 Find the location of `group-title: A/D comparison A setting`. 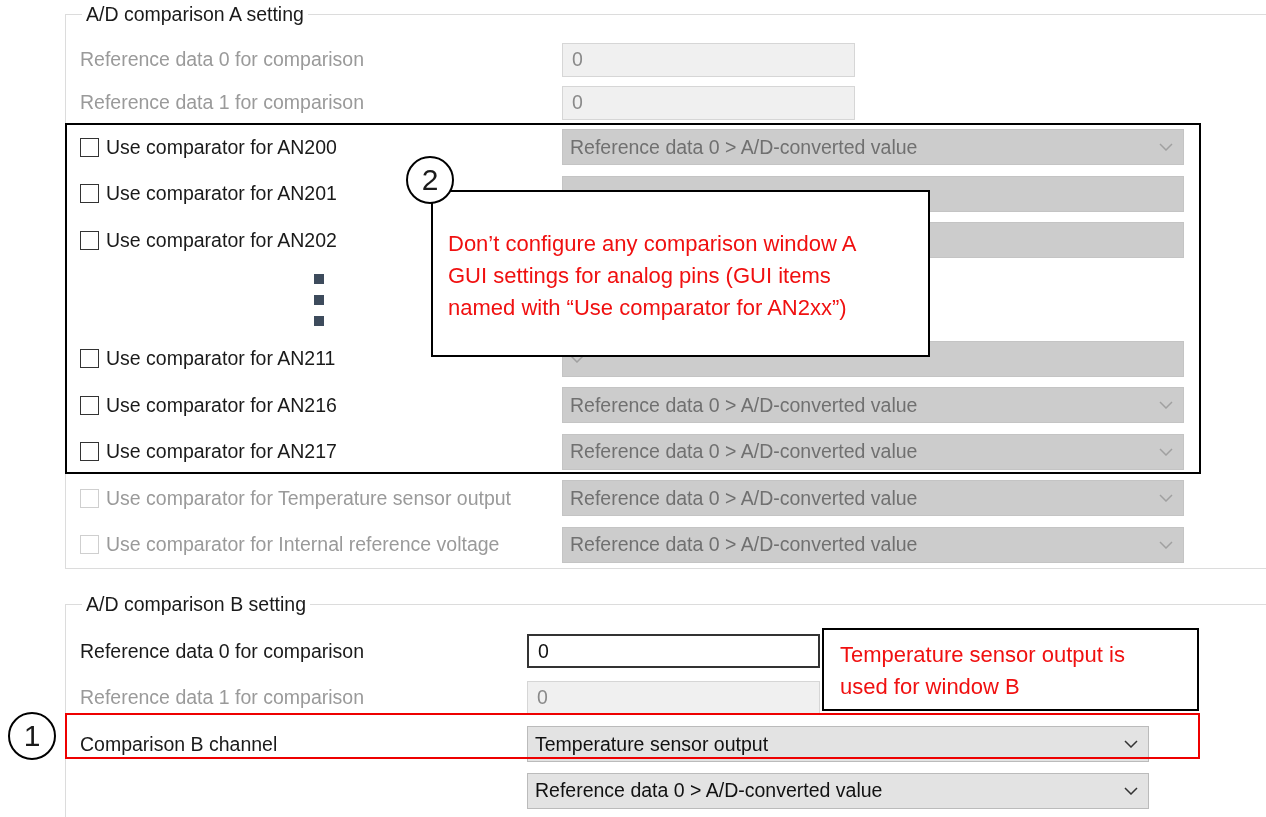

group-title: A/D comparison A setting is located at coordinates (195, 14).